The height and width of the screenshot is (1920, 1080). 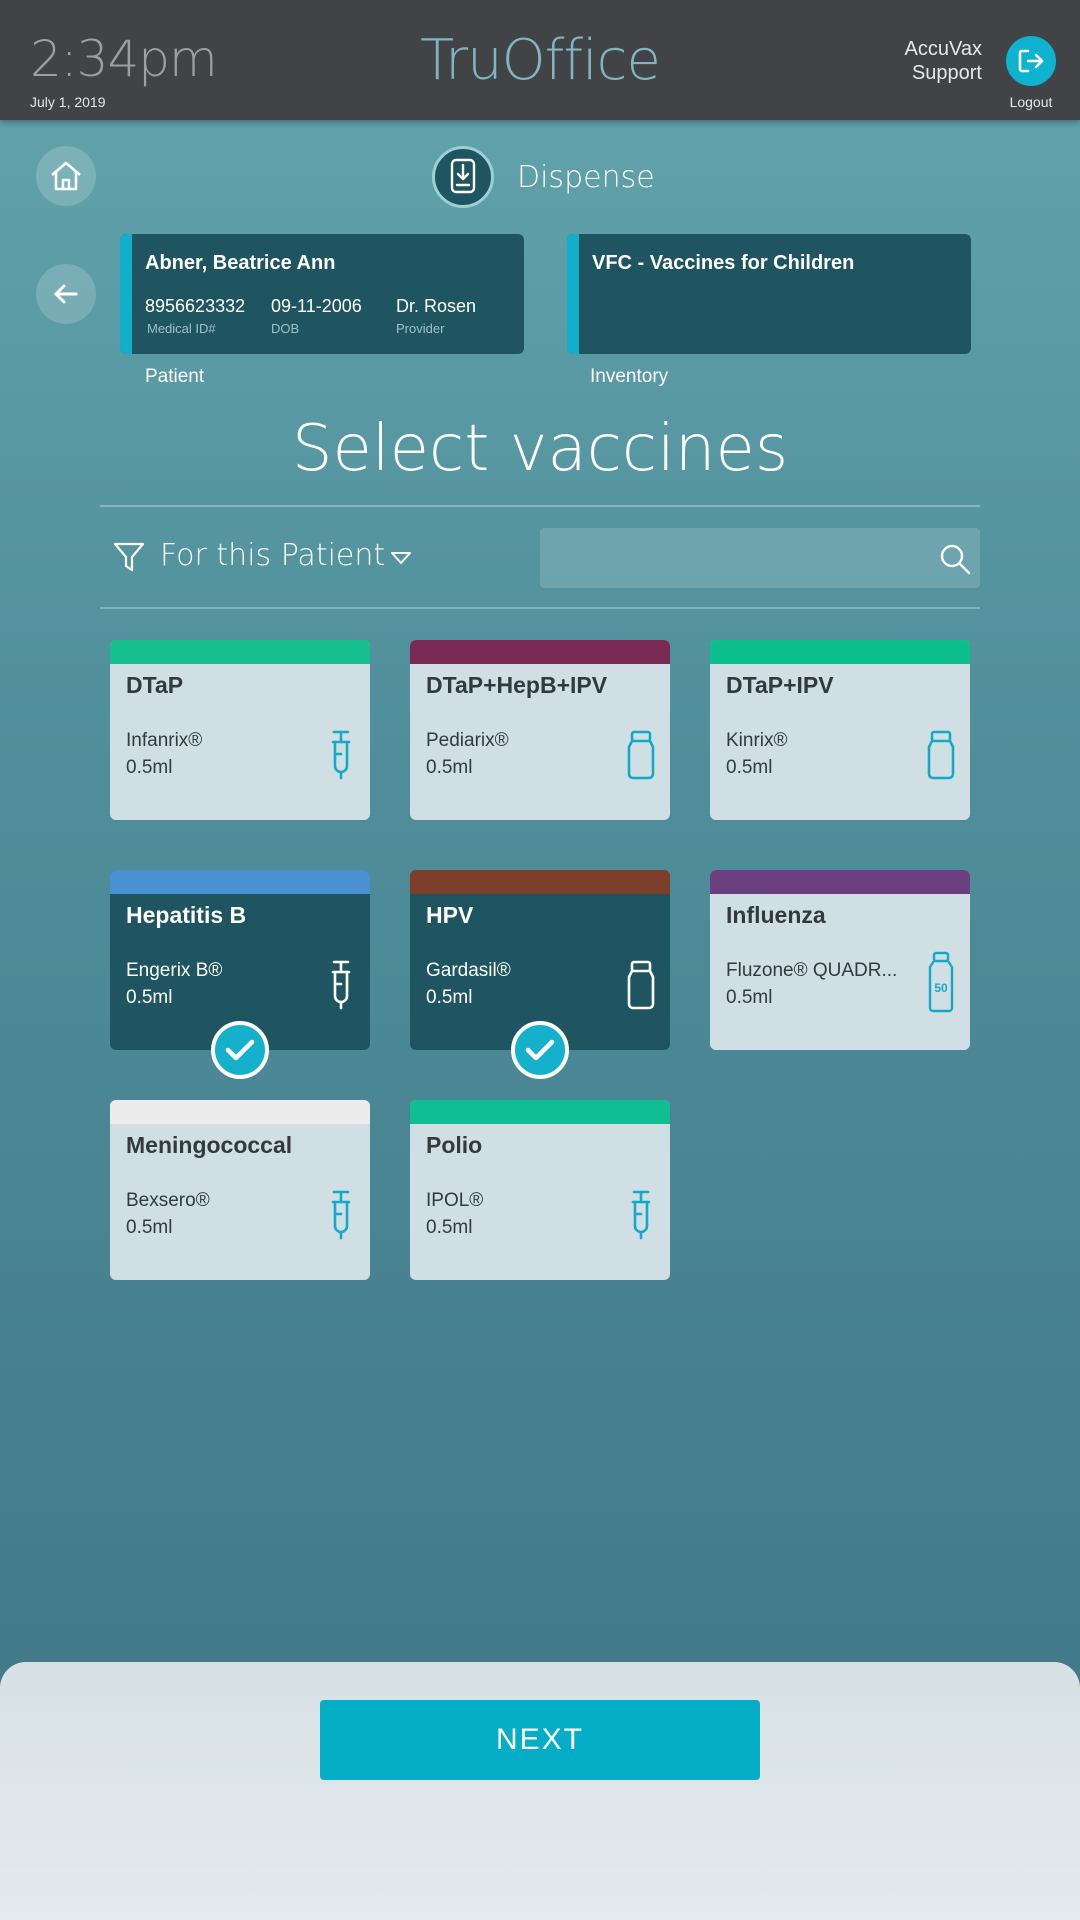 I want to click on divider-bottom, so click(x=540, y=608).